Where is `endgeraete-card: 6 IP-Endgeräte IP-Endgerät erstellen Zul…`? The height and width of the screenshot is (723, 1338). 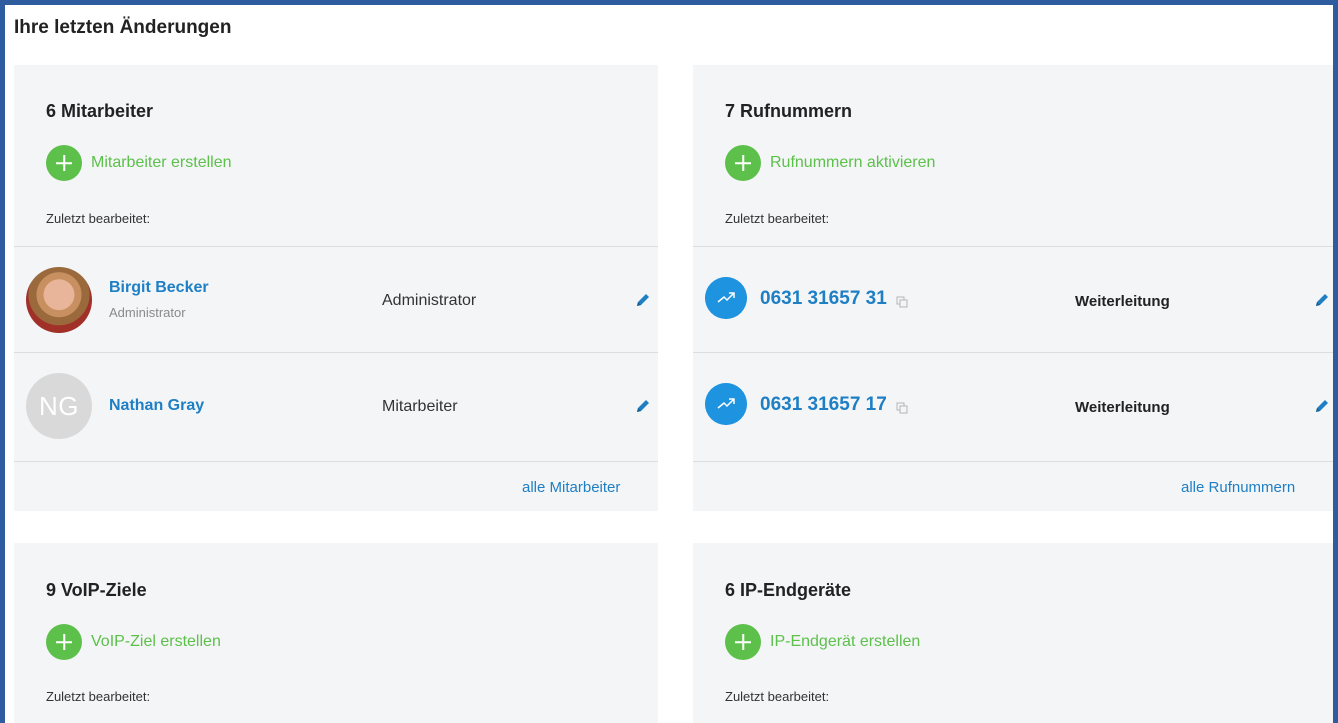
endgeraete-card: 6 IP-Endgeräte IP-Endgerät erstellen Zul… is located at coordinates (1013, 633).